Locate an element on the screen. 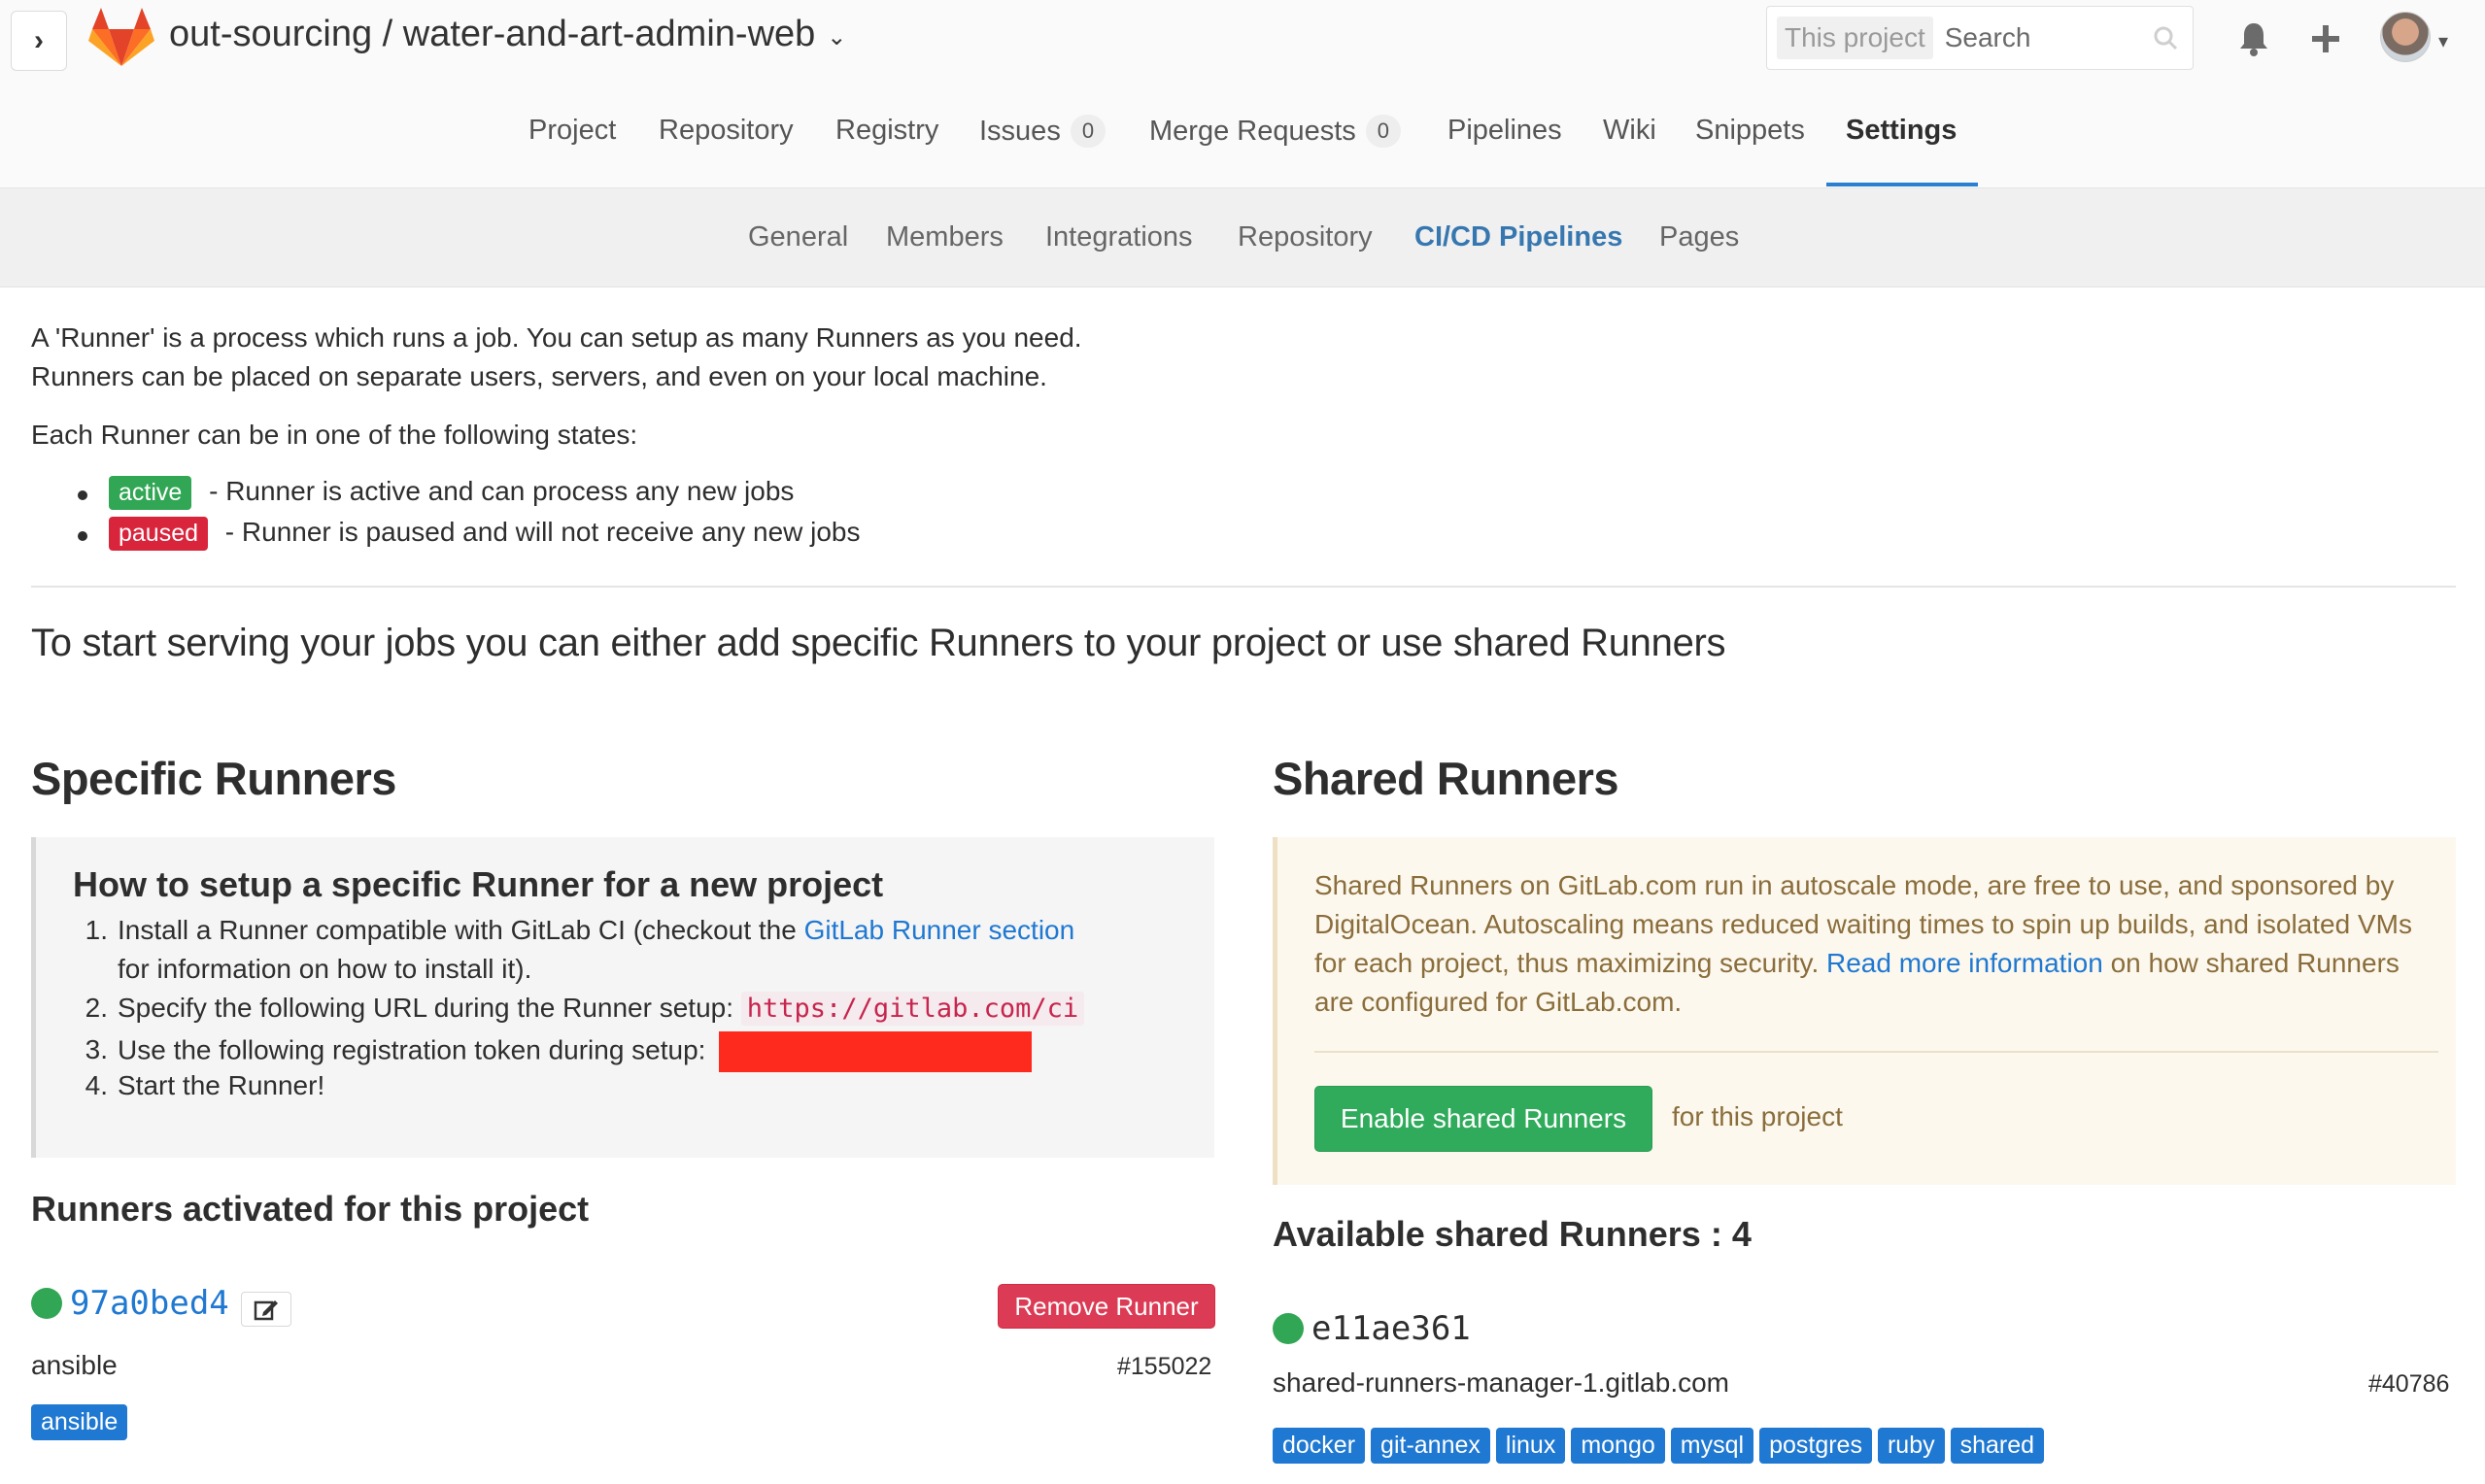 This screenshot has height=1484, width=2485. nav-wiki: Wiki is located at coordinates (1629, 131).